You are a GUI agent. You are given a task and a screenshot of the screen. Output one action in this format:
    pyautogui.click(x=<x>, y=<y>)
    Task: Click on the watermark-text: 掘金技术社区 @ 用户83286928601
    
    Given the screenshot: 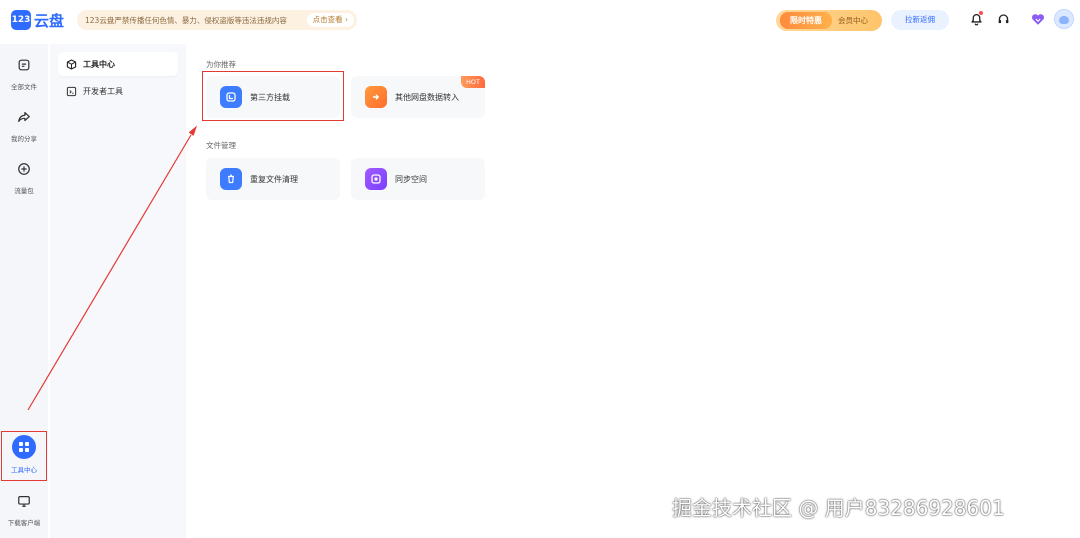 What is the action you would take?
    pyautogui.click(x=838, y=508)
    